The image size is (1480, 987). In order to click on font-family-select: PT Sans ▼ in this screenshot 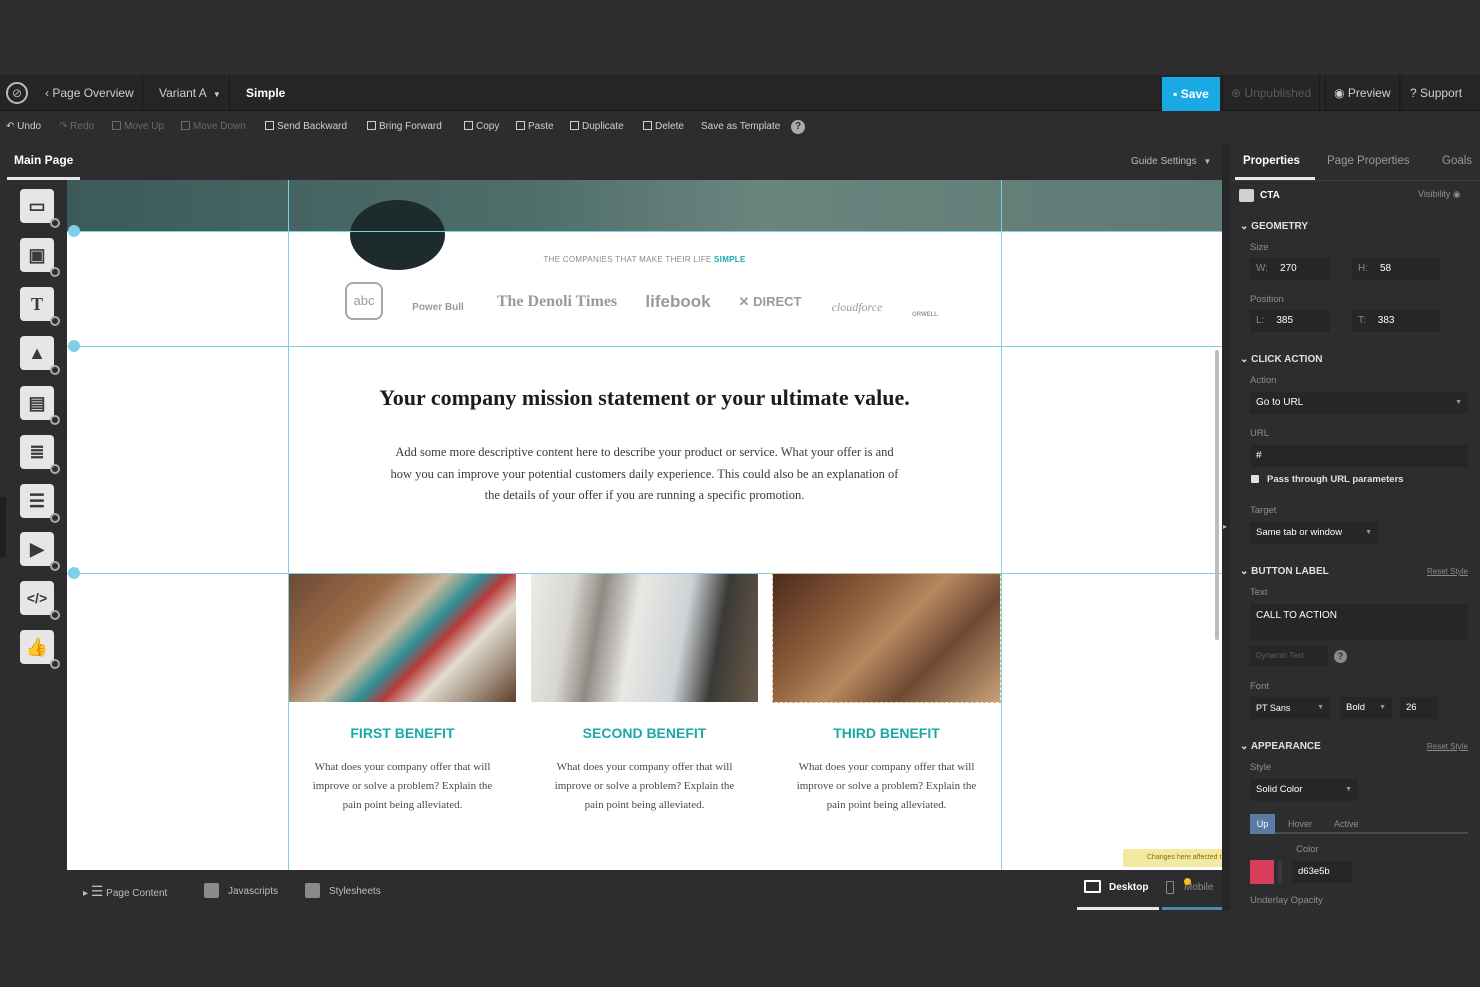, I will do `click(1290, 708)`.